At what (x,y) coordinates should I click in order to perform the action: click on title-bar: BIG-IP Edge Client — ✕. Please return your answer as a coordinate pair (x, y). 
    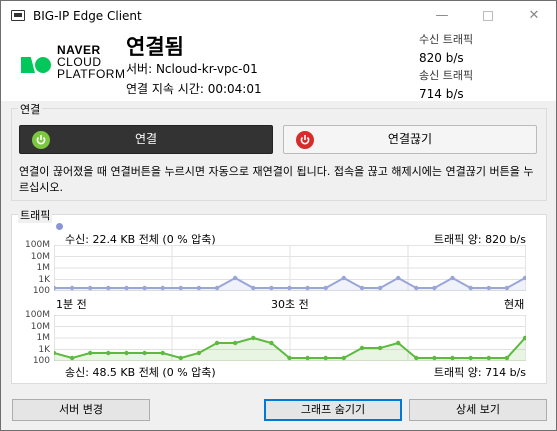
    Looking at the image, I should click on (278, 16).